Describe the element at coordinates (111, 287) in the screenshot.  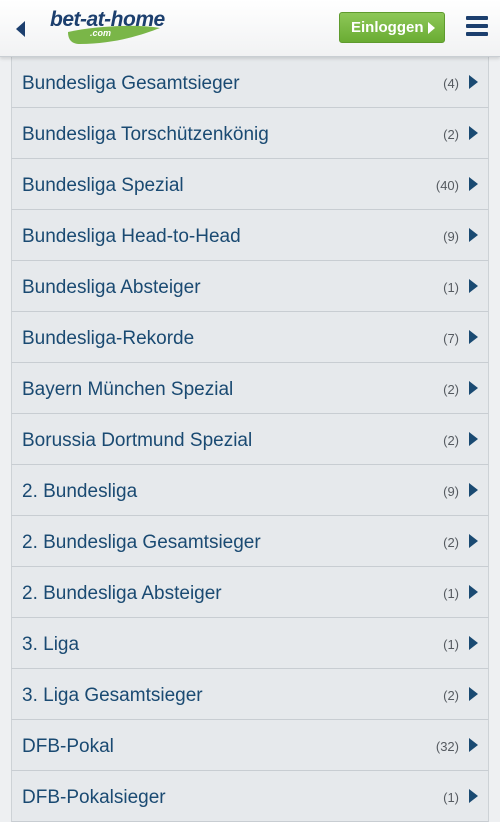
I see `item-label: Bundesliga Absteiger` at that location.